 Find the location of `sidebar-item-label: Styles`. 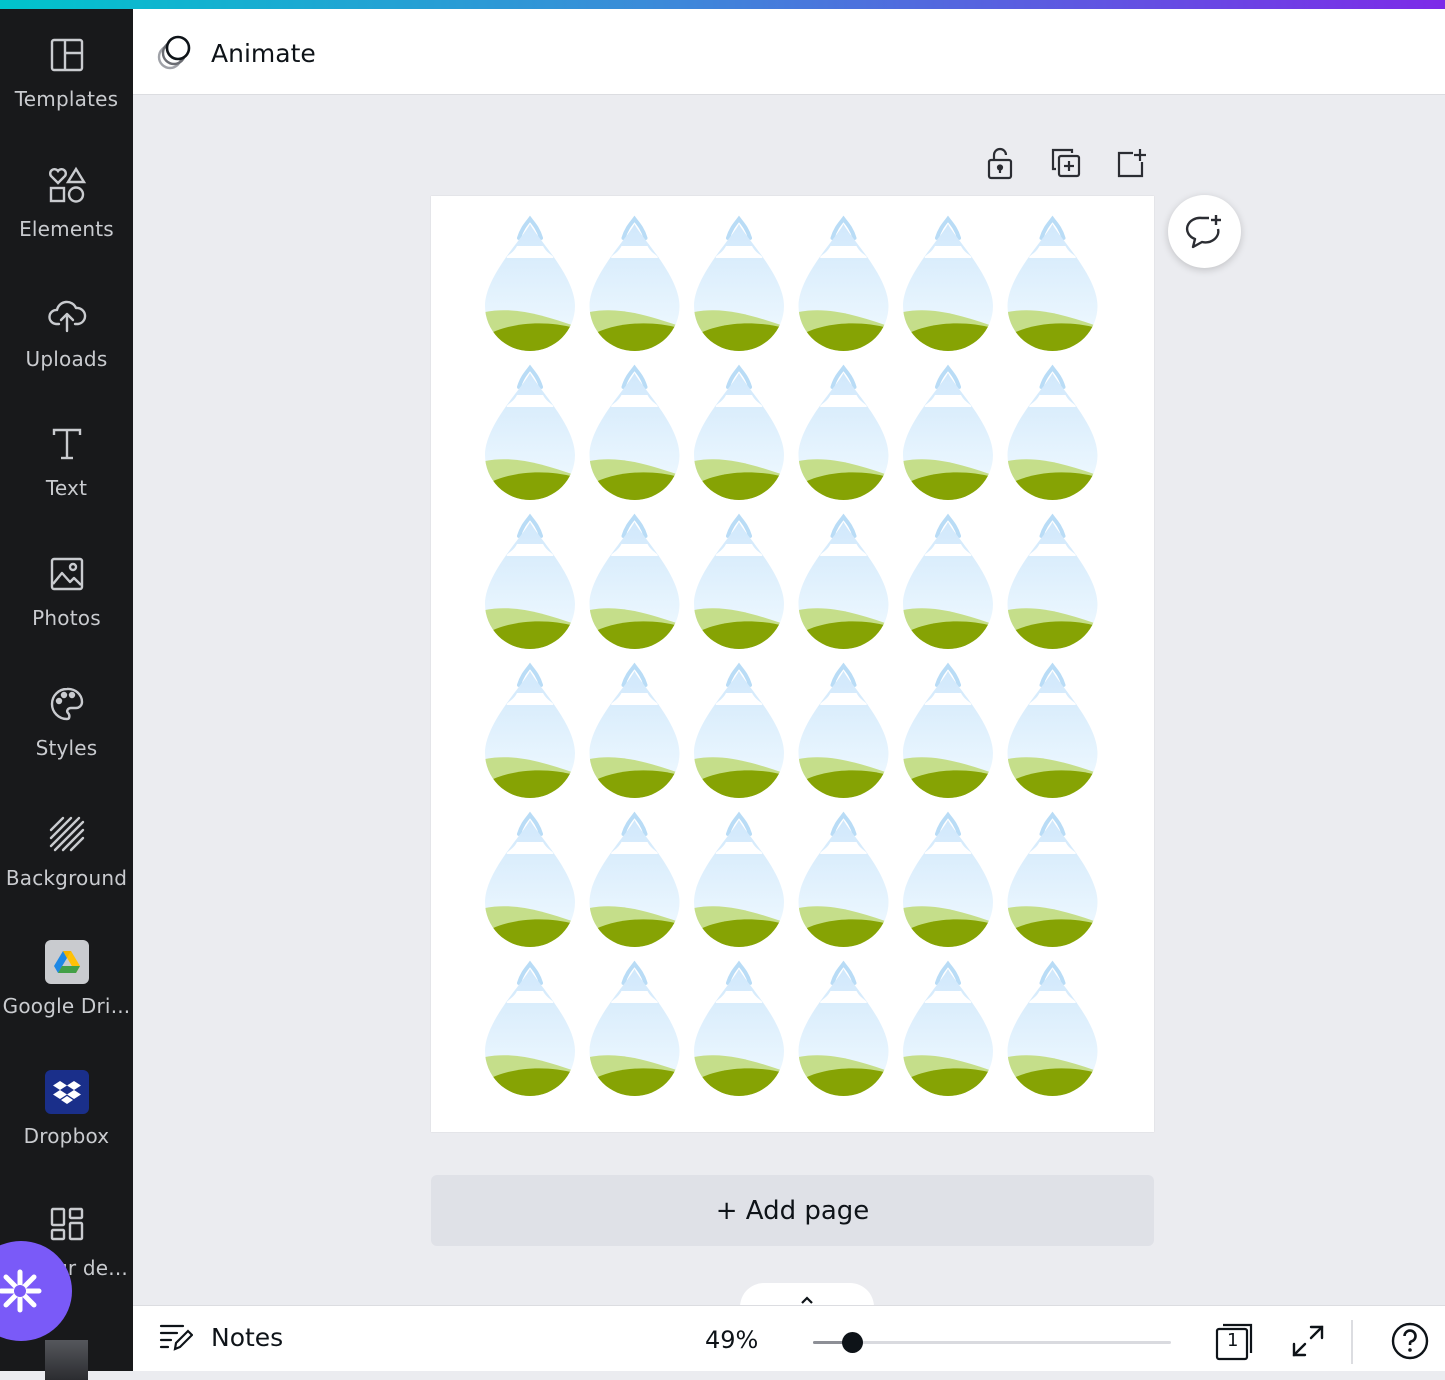

sidebar-item-label: Styles is located at coordinates (66, 748).